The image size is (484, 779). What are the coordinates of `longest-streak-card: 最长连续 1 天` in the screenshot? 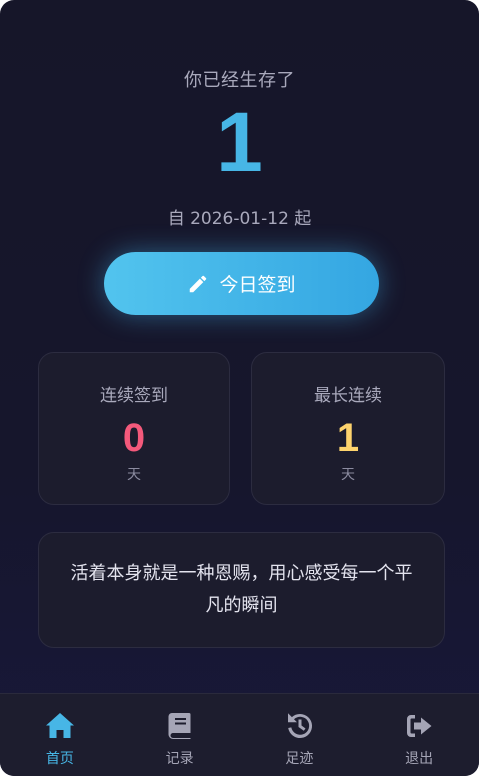 It's located at (348, 428).